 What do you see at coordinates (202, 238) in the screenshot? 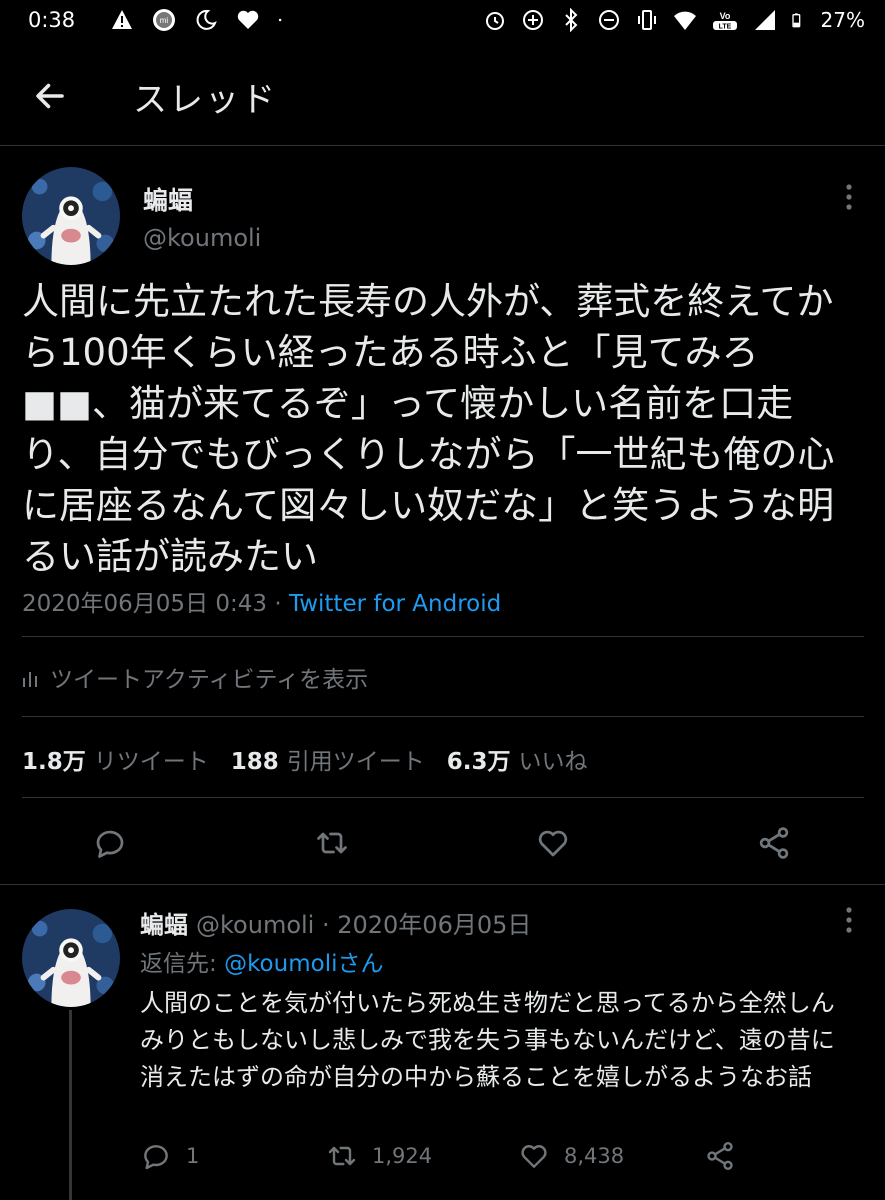
I see `user-handle: @koumoli` at bounding box center [202, 238].